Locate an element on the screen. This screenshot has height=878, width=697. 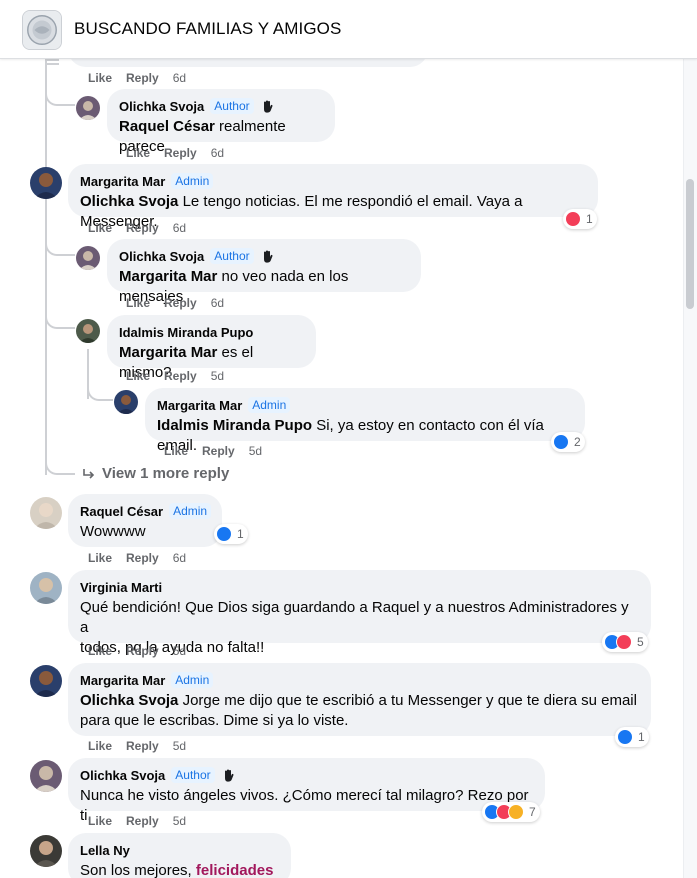
group-avatar is located at coordinates (42, 30).